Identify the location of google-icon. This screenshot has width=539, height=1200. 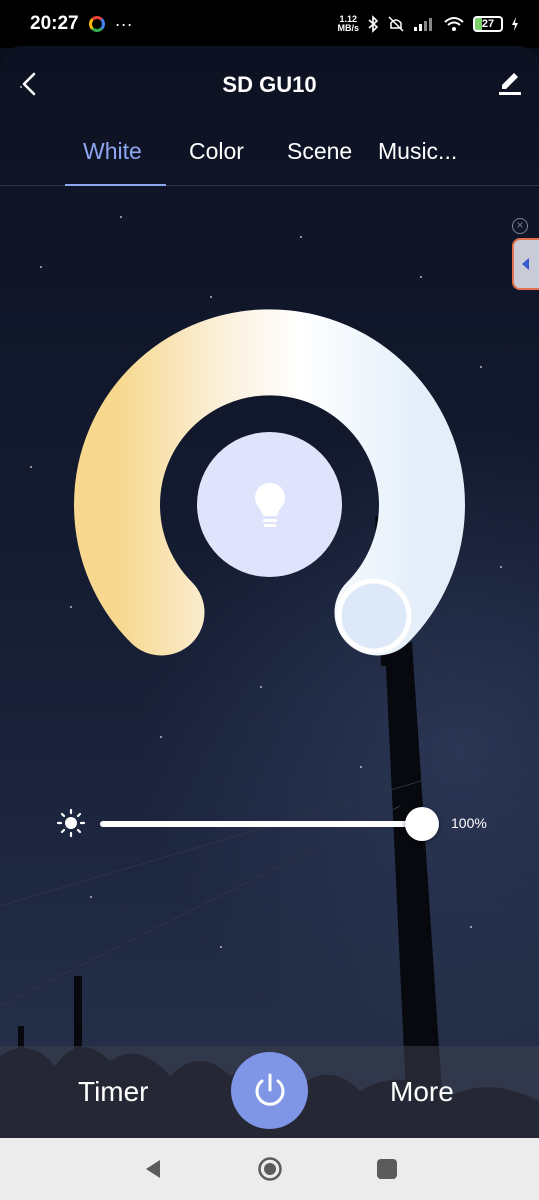
(96, 24).